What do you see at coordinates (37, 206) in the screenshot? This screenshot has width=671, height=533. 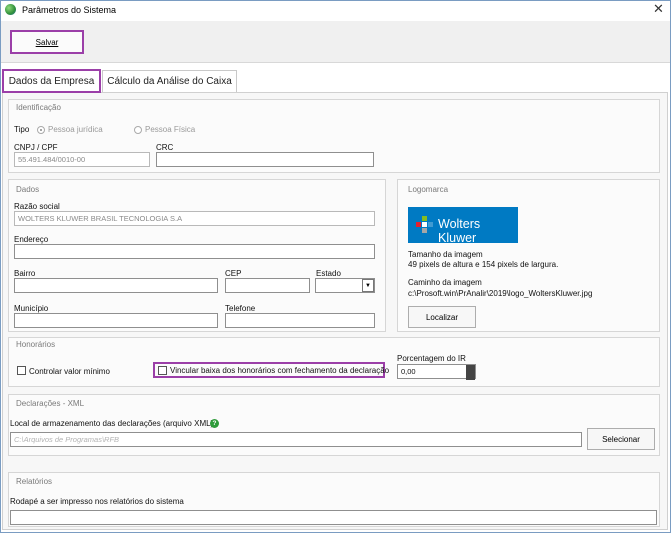 I see `razao-social-label: Razão social` at bounding box center [37, 206].